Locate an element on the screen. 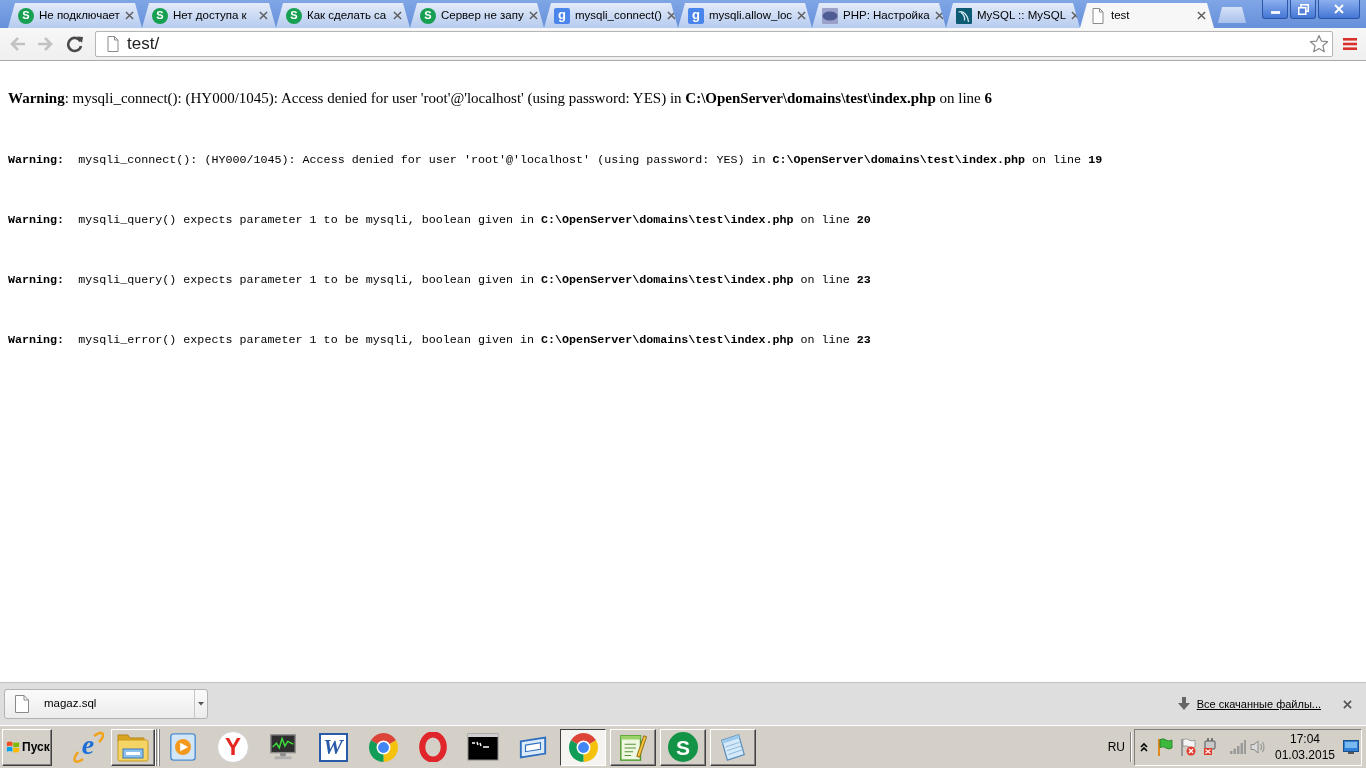  warning-message: Warning: mysqli_connect(): (HY000/1045): Access denied for user 'root'@'localhost' (using password: YES) in C:\OpenServer\domains\test\index.php on line 6 is located at coordinates (500, 98).